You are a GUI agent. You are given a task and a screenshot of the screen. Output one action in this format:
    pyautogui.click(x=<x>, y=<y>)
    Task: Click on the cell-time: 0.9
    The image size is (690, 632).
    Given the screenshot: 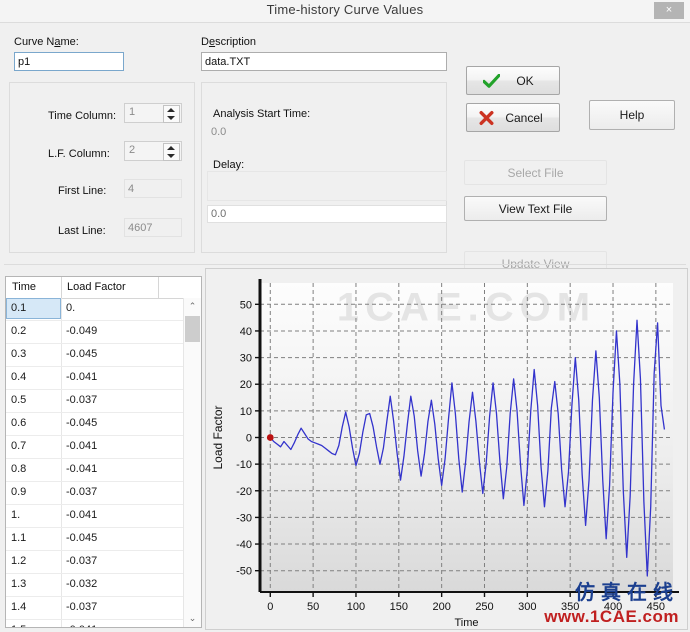 What is the action you would take?
    pyautogui.click(x=19, y=492)
    